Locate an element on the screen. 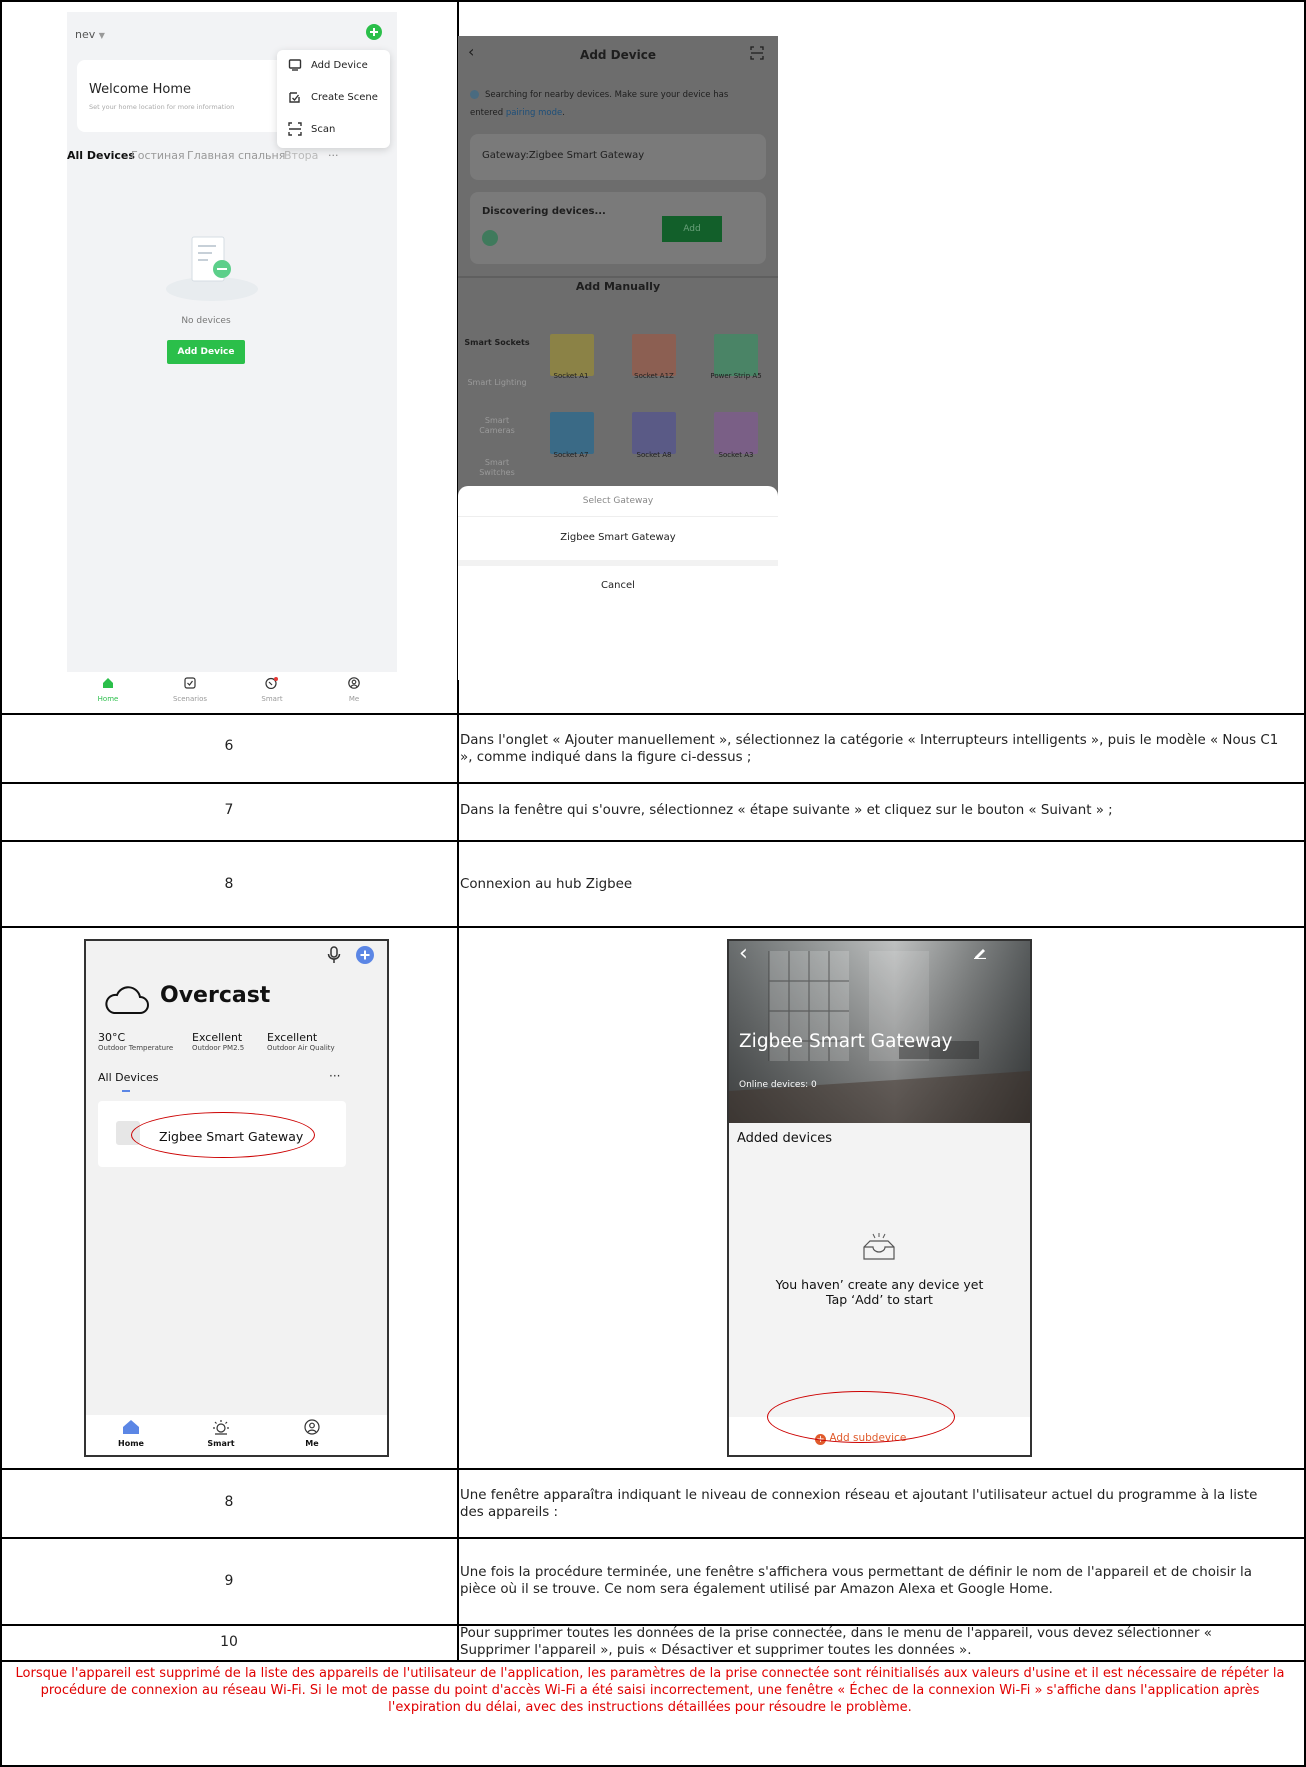 Image resolution: width=1306 pixels, height=1767 pixels. caret-down-icon: ▼ is located at coordinates (101, 35).